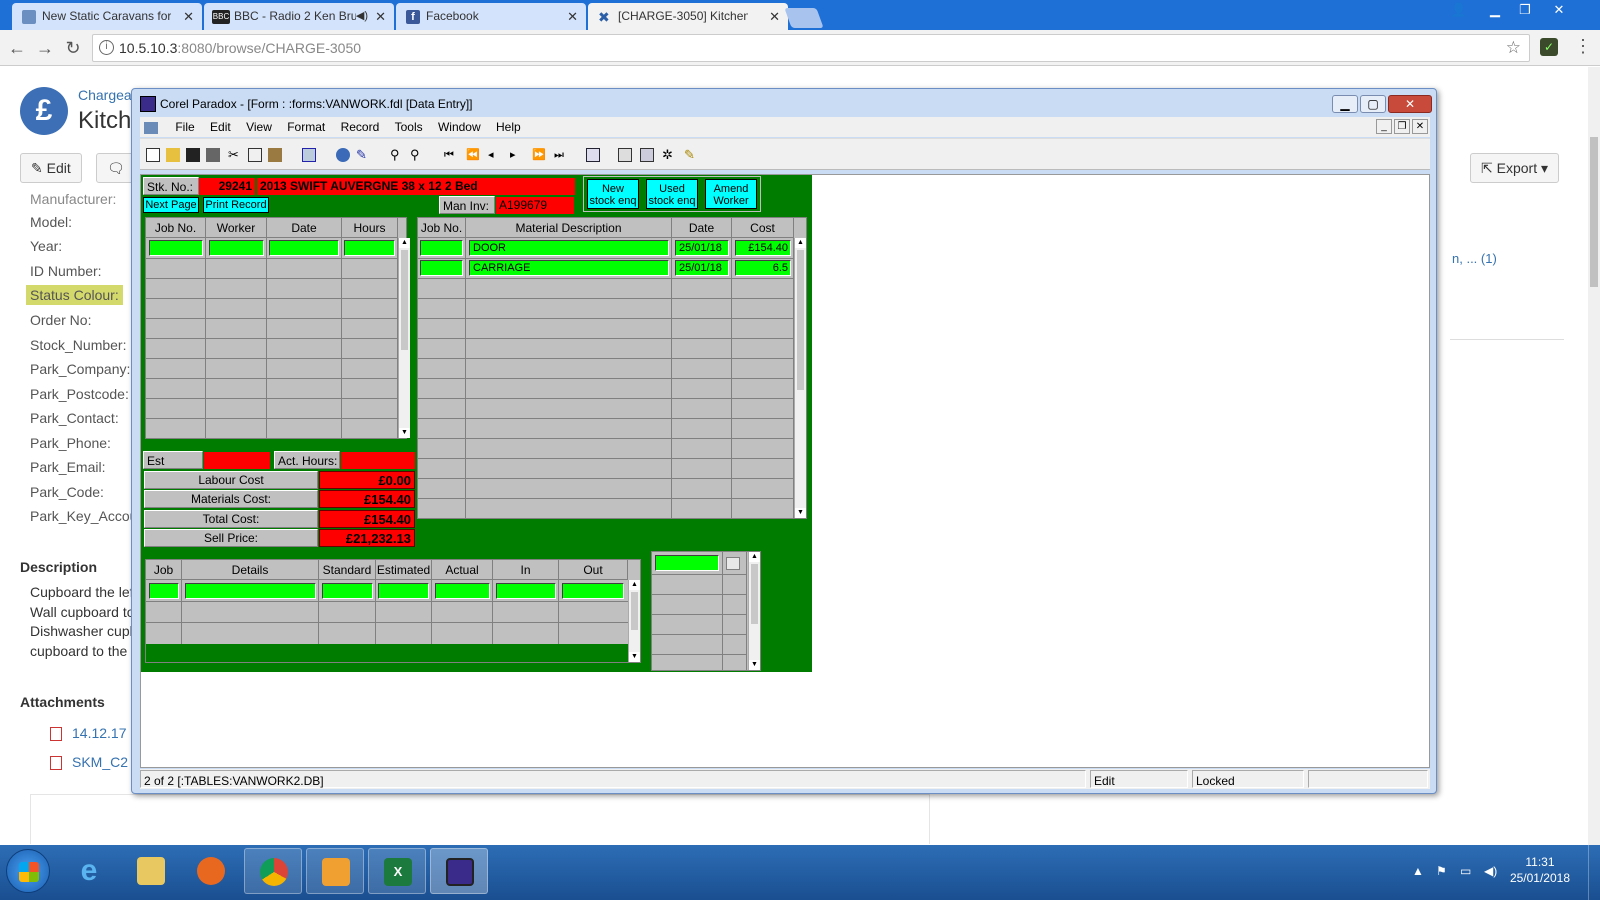 The image size is (1600, 900). I want to click on experts-icon: ✲, so click(669, 155).